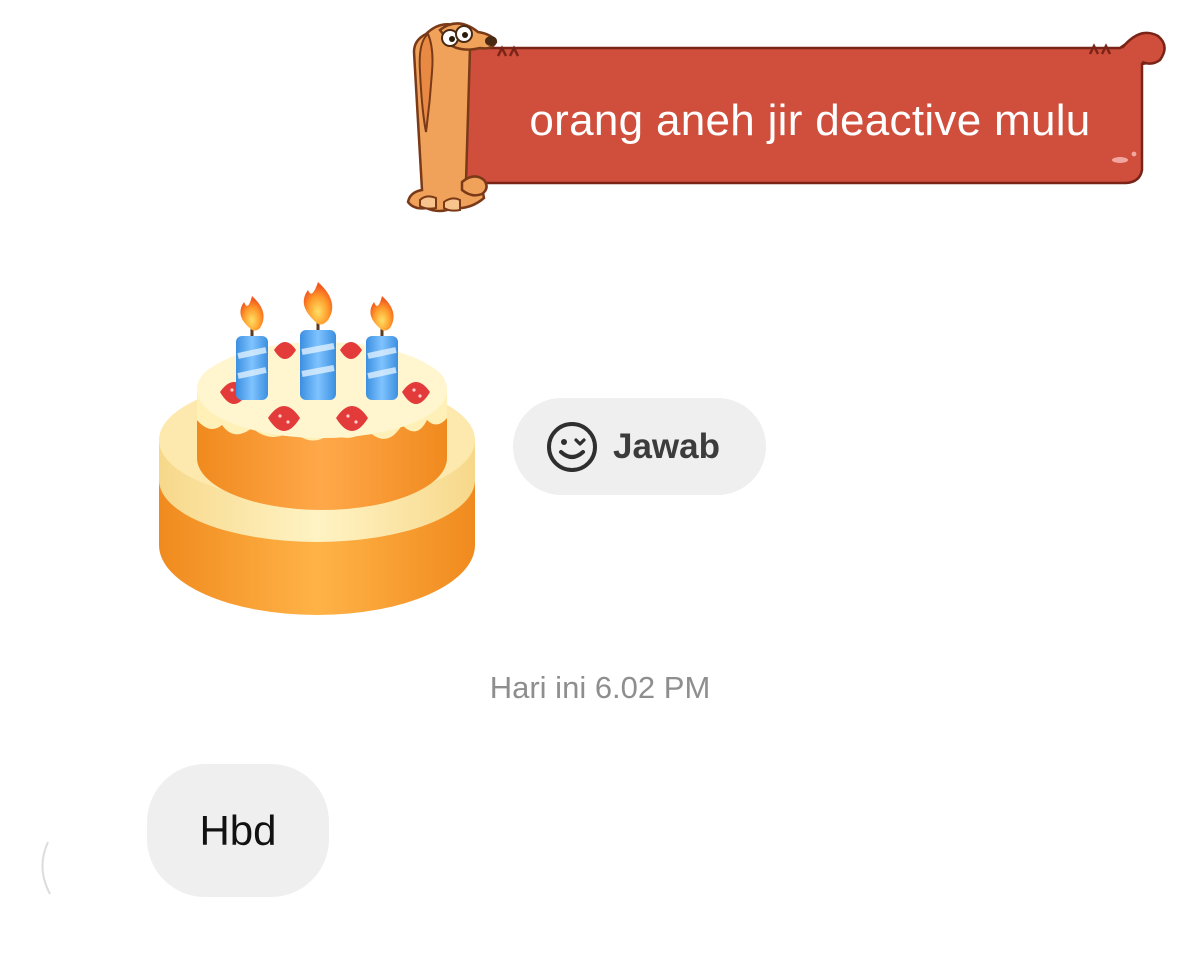 This screenshot has height=958, width=1200. Describe the element at coordinates (51, 868) in the screenshot. I see `avatar` at that location.